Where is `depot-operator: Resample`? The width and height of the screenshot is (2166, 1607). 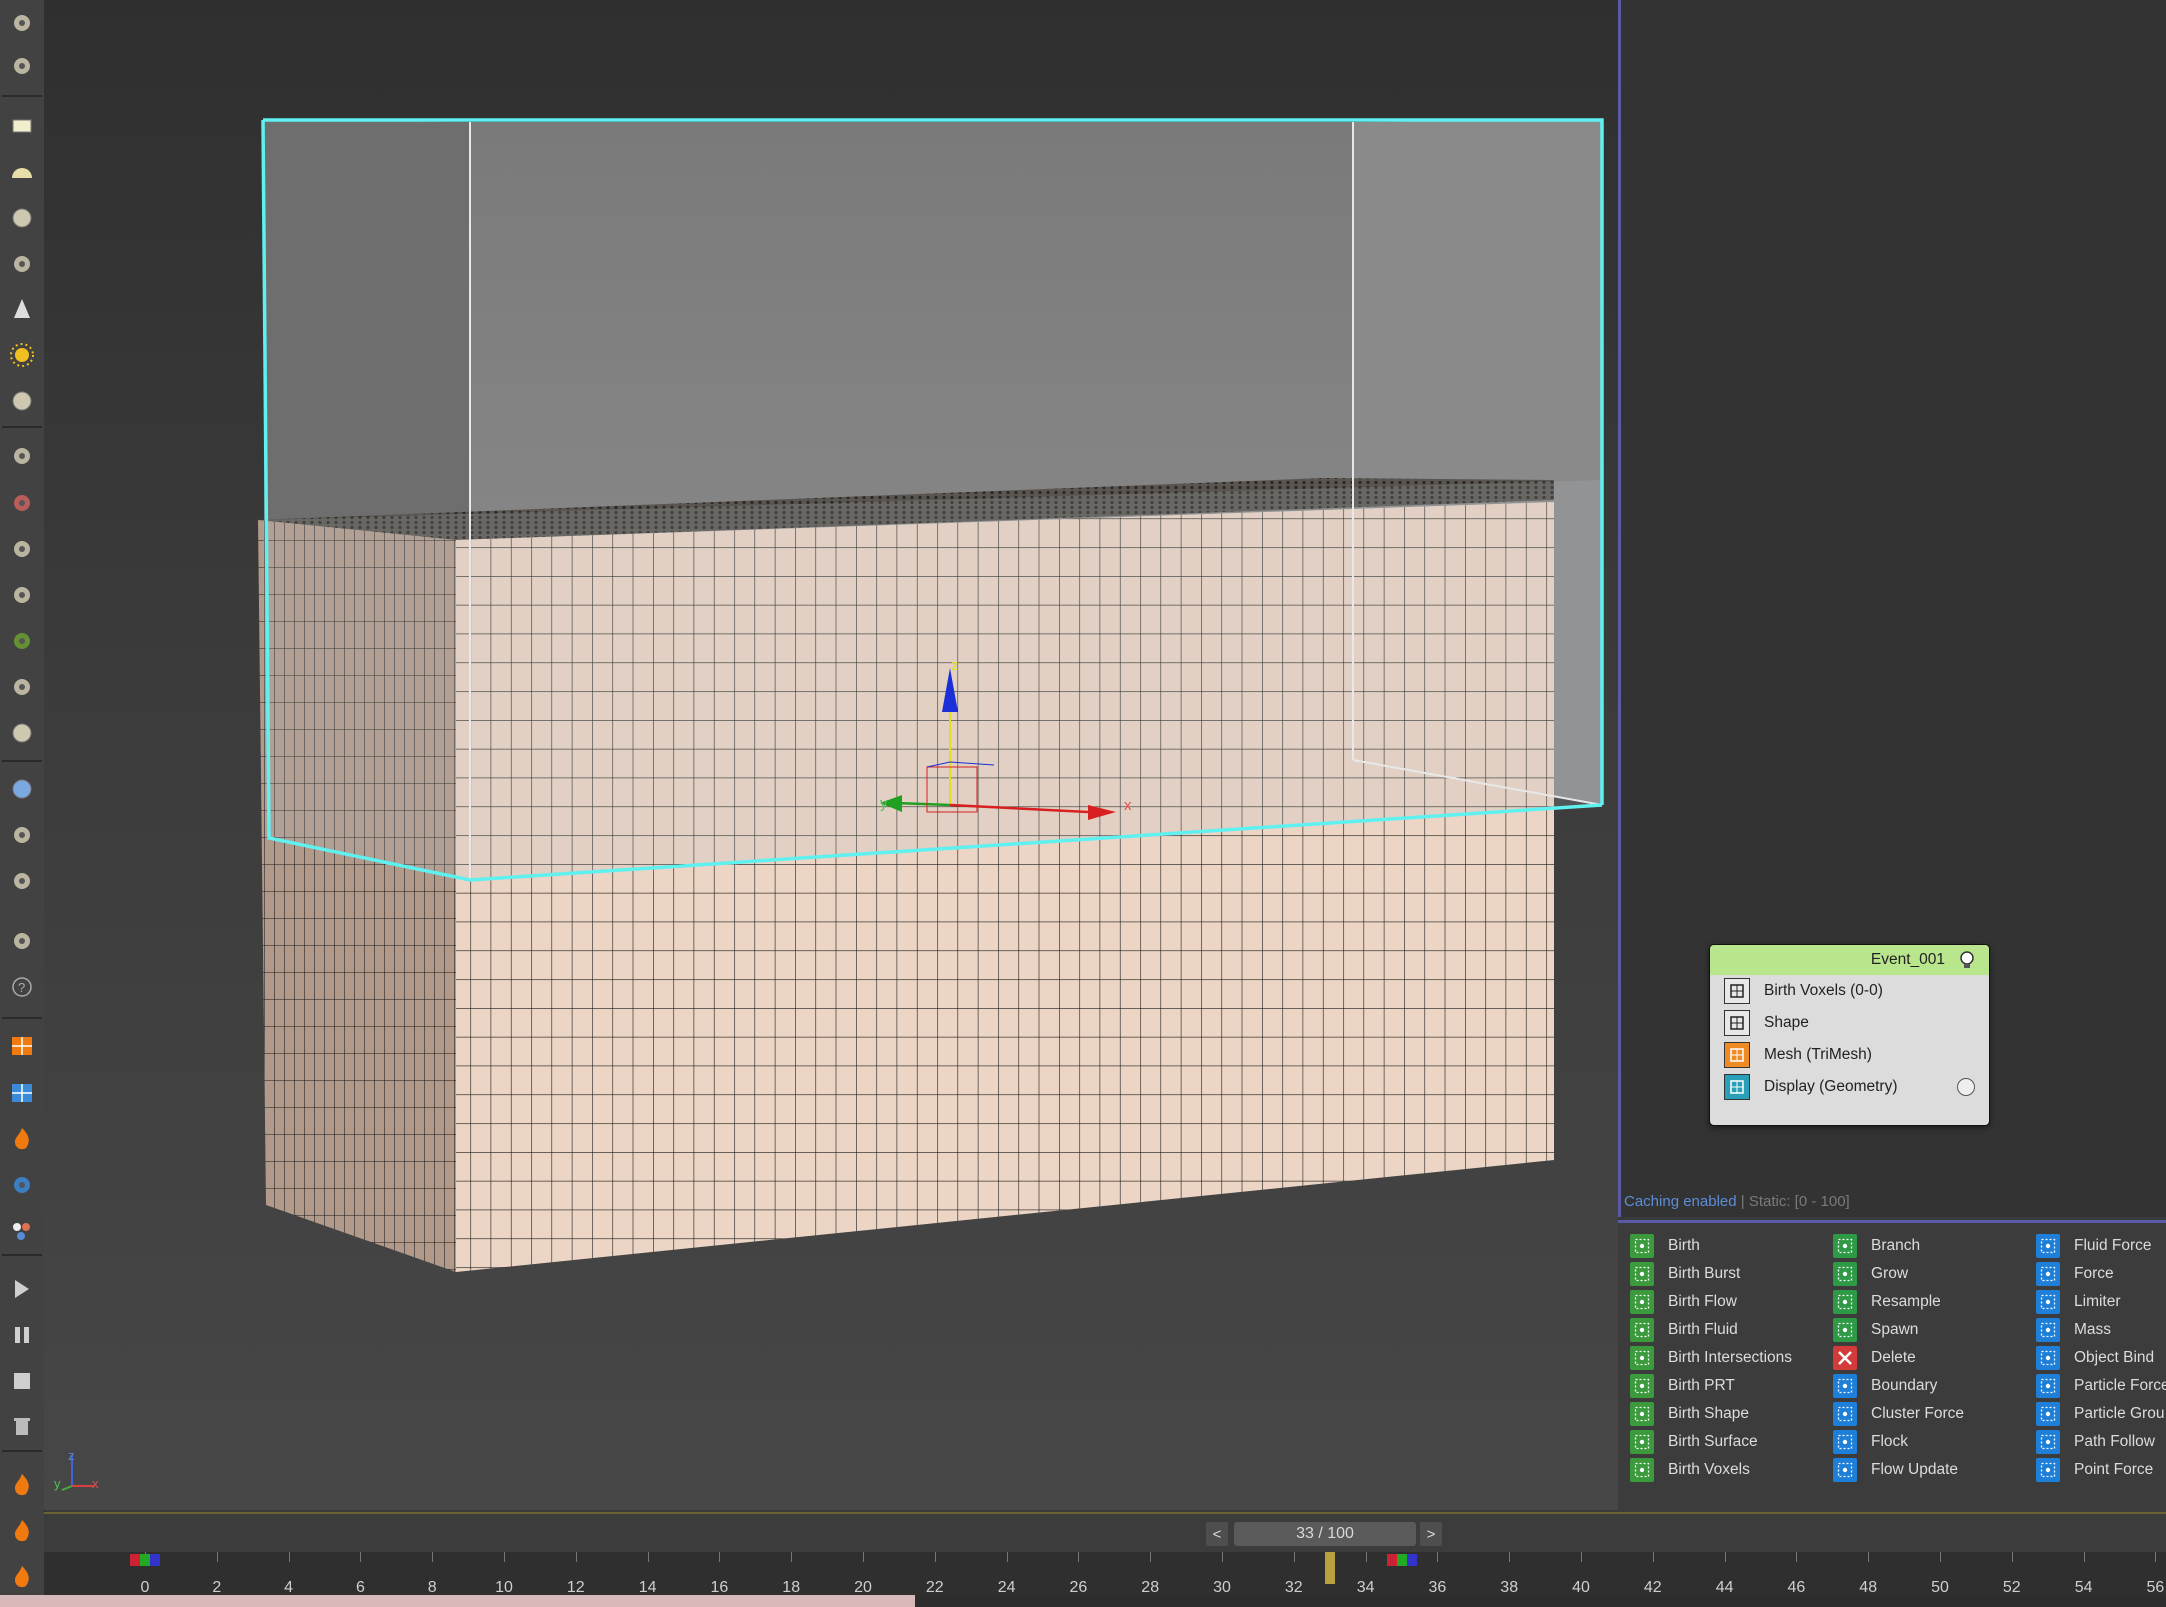 depot-operator: Resample is located at coordinates (1887, 1302).